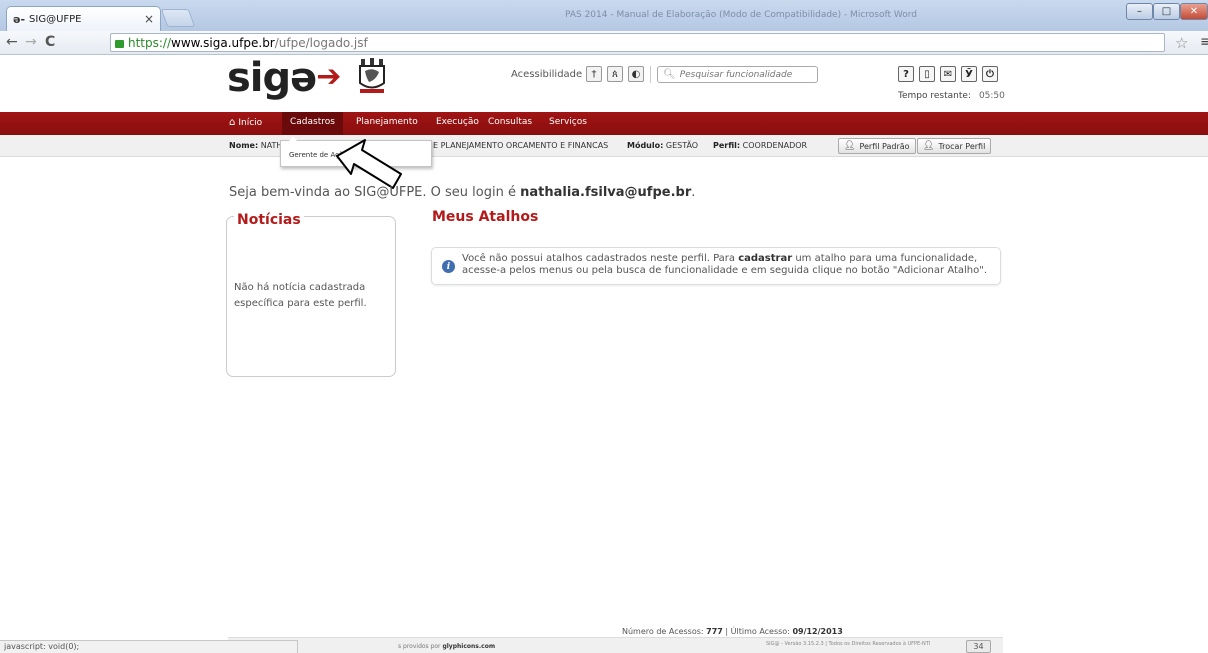  I want to click on star-icon: ☆, so click(1181, 43).